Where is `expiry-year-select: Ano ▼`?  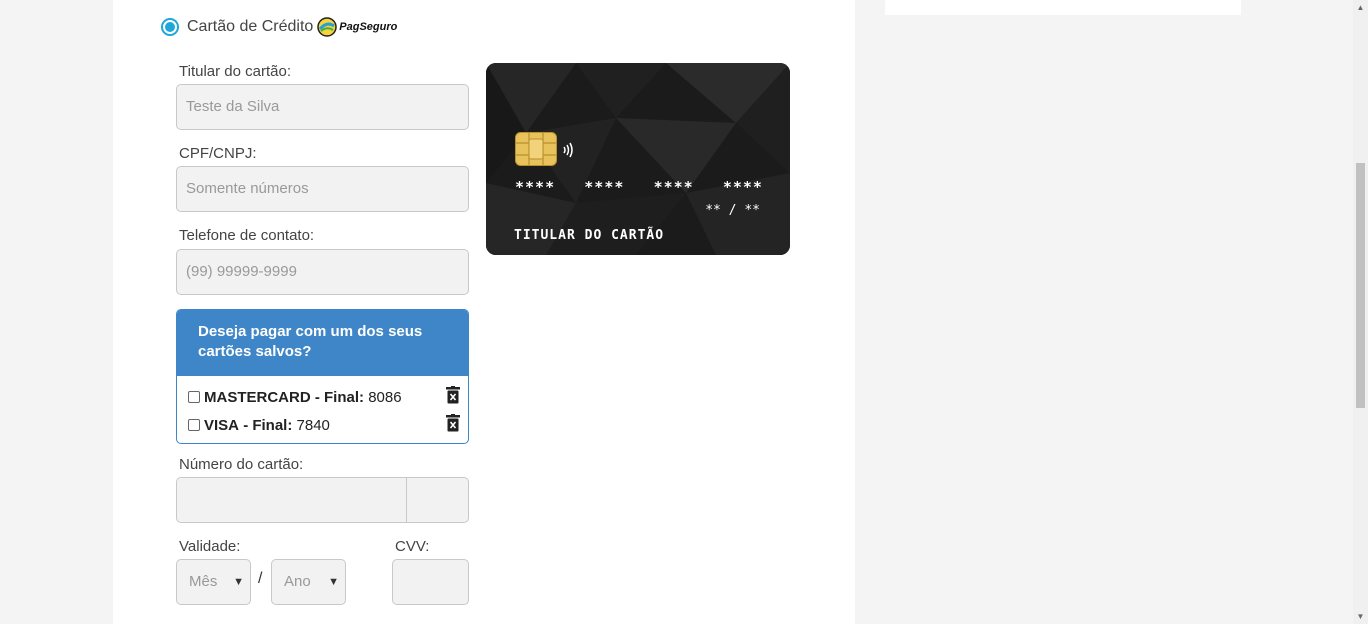 expiry-year-select: Ano ▼ is located at coordinates (308, 582).